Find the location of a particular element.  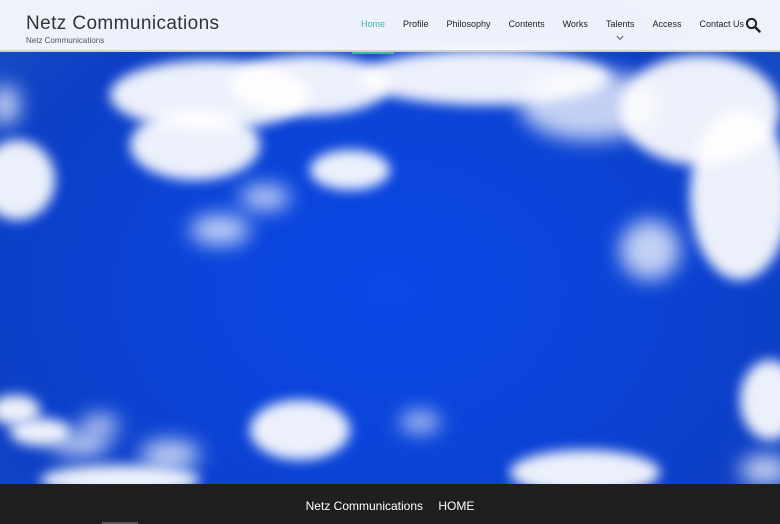

nav-item-contents: Contents is located at coordinates (527, 26).